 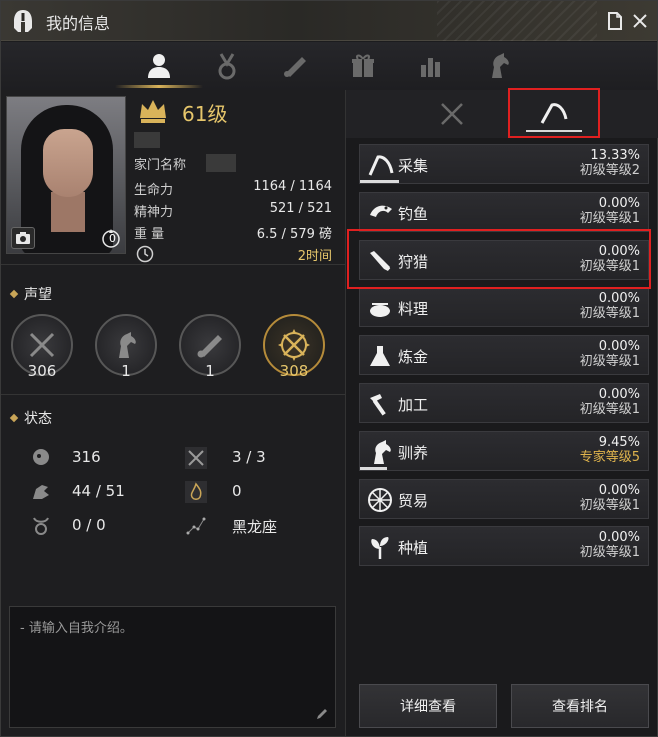 I want to click on skill-row-1: 钓鱼 0.00% 初级等级1, so click(x=504, y=211).